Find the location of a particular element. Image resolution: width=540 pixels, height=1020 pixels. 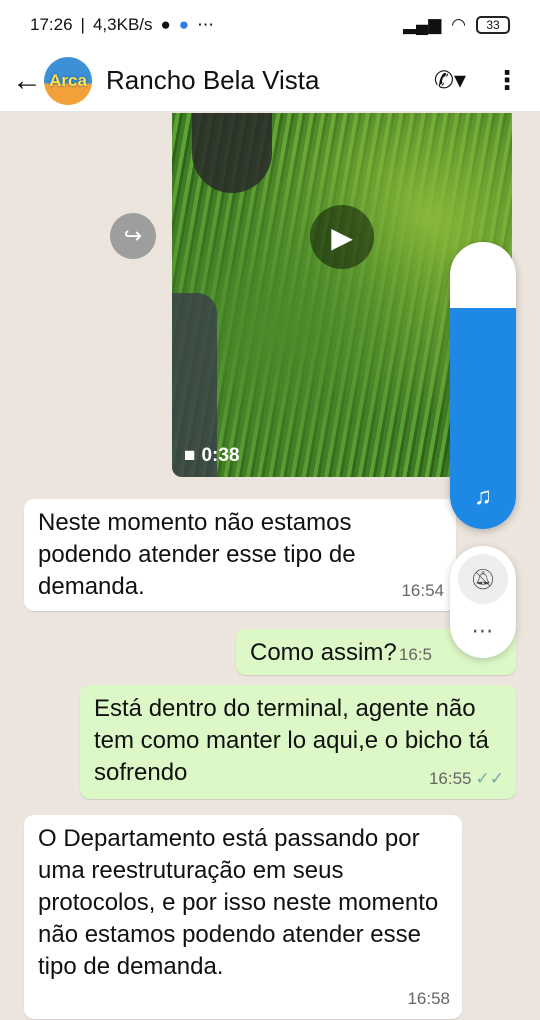

video-duration-text: 0:38 is located at coordinates (220, 455).